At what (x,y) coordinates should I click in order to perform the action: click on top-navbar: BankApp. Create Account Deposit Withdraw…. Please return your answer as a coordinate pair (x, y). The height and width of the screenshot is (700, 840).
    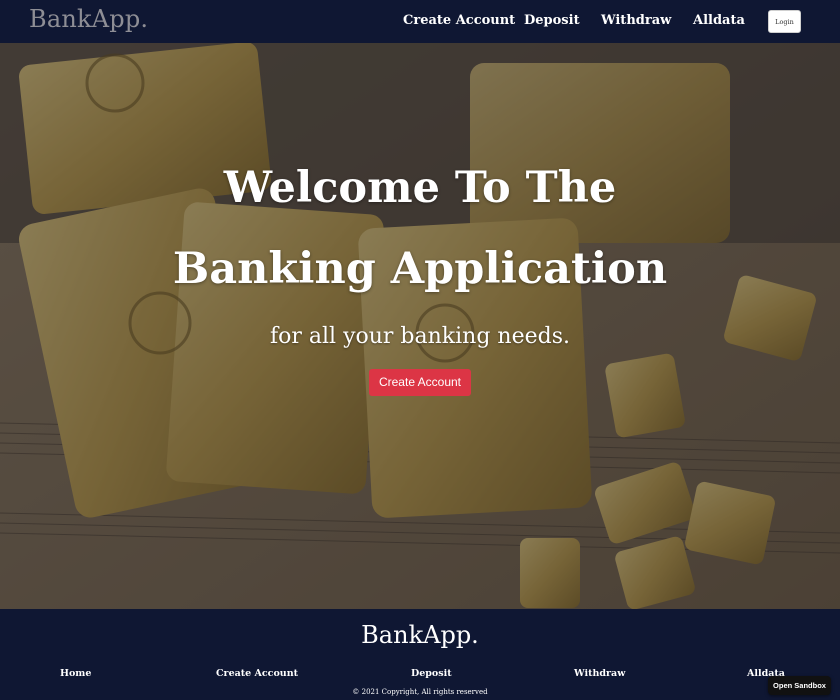
    Looking at the image, I should click on (420, 21).